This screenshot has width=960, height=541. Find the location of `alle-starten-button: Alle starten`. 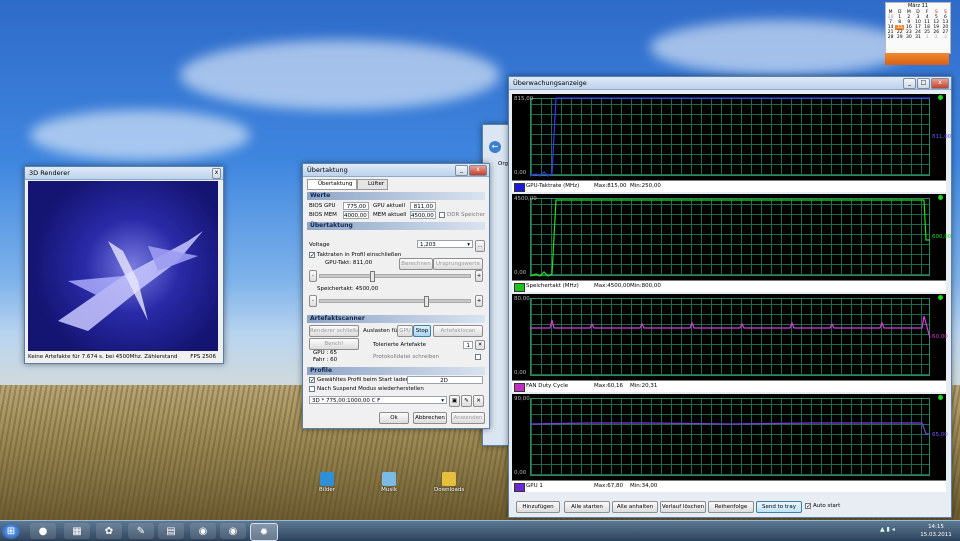

alle-starten-button: Alle starten is located at coordinates (587, 507).